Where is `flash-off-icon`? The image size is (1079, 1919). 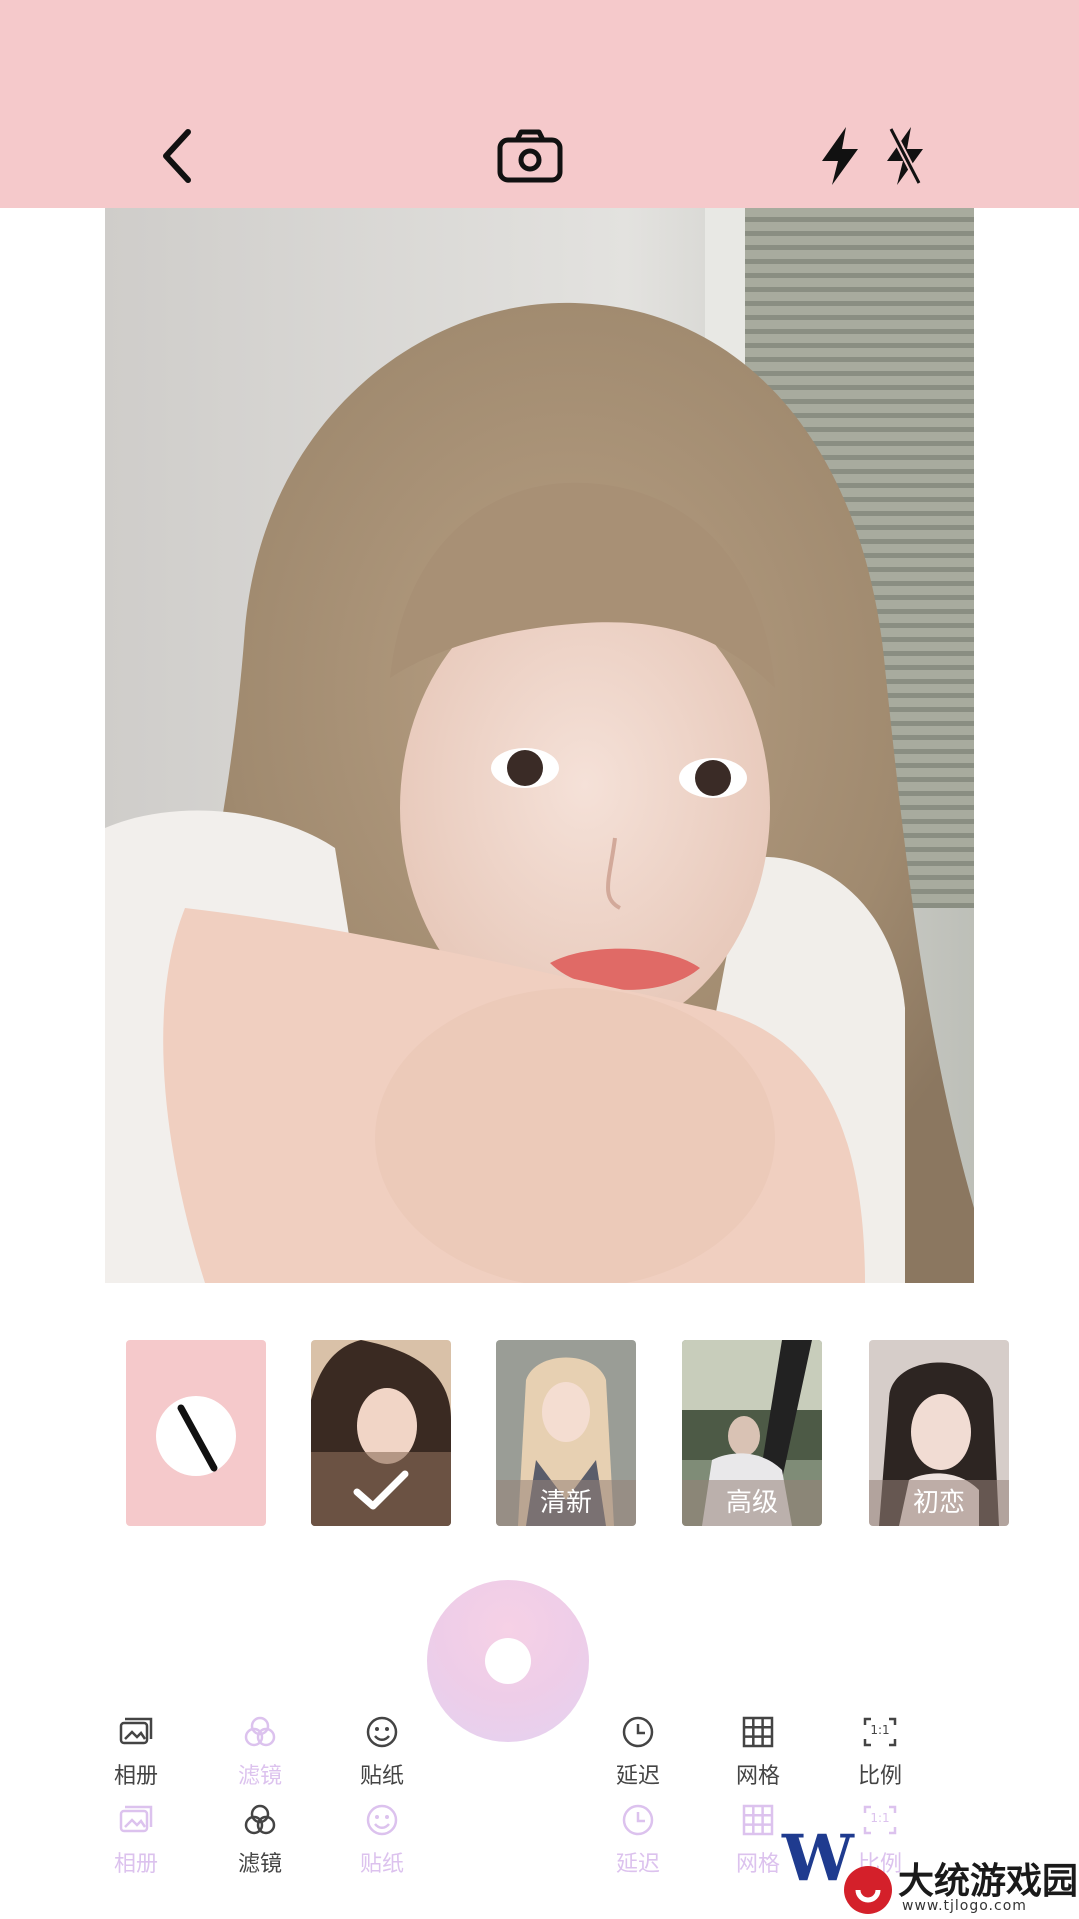 flash-off-icon is located at coordinates (904, 156).